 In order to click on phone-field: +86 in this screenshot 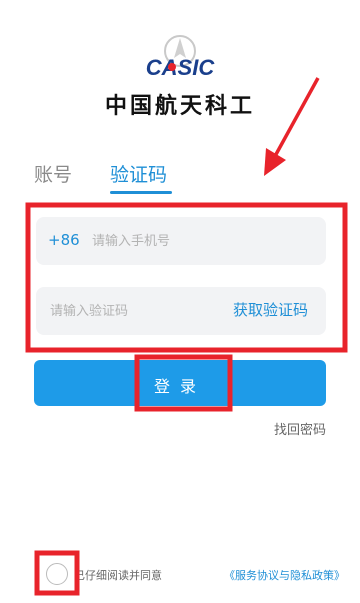, I will do `click(181, 241)`.